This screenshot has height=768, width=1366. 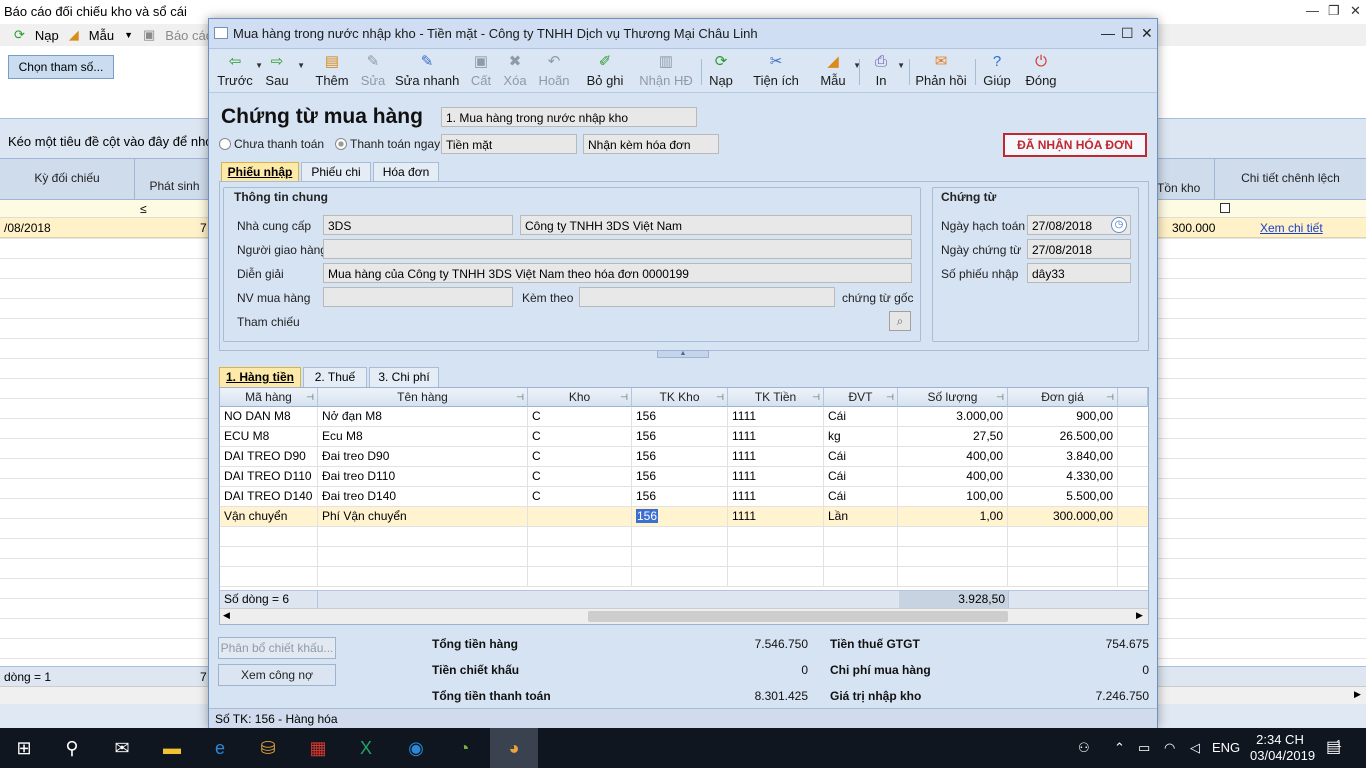 I want to click on cell-dvt: kg, so click(x=861, y=437).